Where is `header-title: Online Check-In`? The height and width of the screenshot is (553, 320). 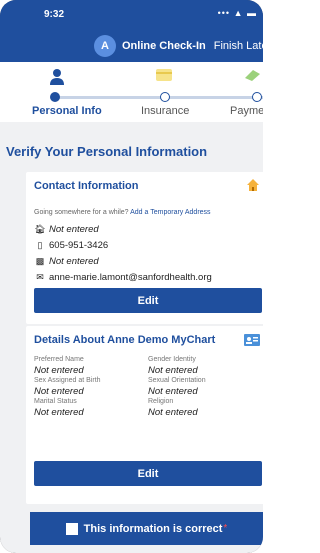
header-title: Online Check-In is located at coordinates (164, 46).